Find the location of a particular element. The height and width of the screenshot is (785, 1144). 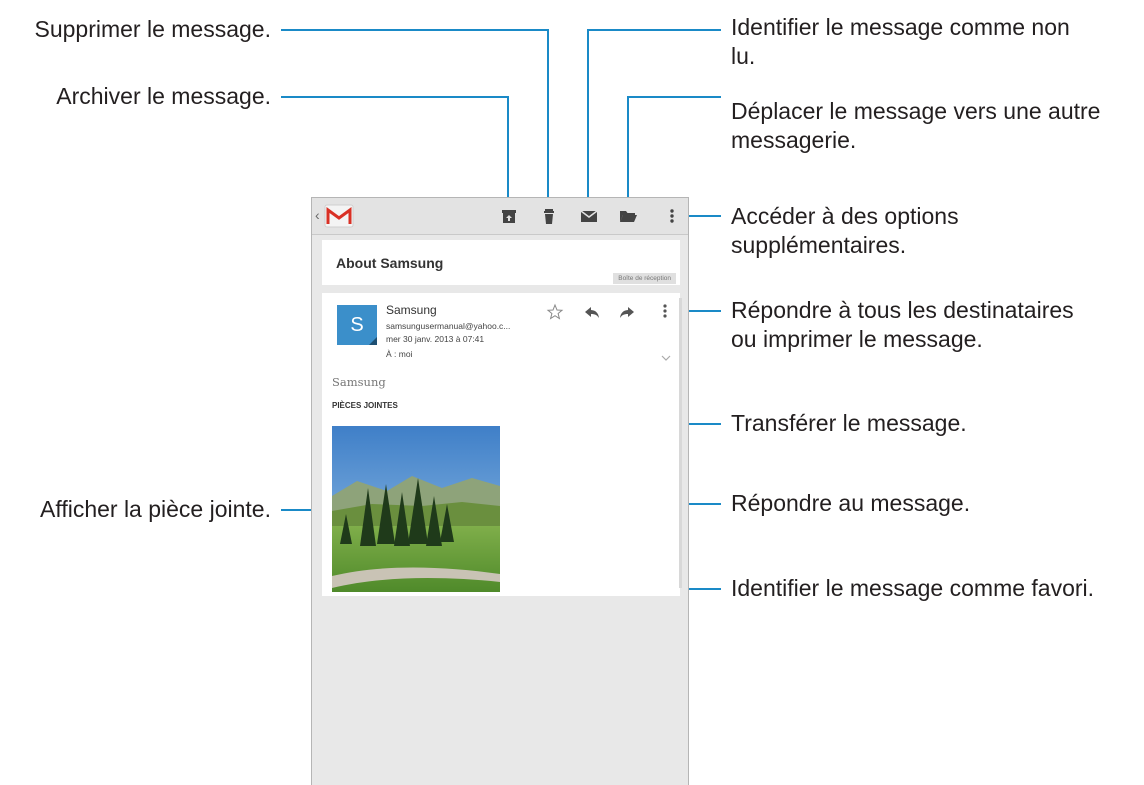

callout-favorite: Identifier le message comme favori. is located at coordinates (913, 588).